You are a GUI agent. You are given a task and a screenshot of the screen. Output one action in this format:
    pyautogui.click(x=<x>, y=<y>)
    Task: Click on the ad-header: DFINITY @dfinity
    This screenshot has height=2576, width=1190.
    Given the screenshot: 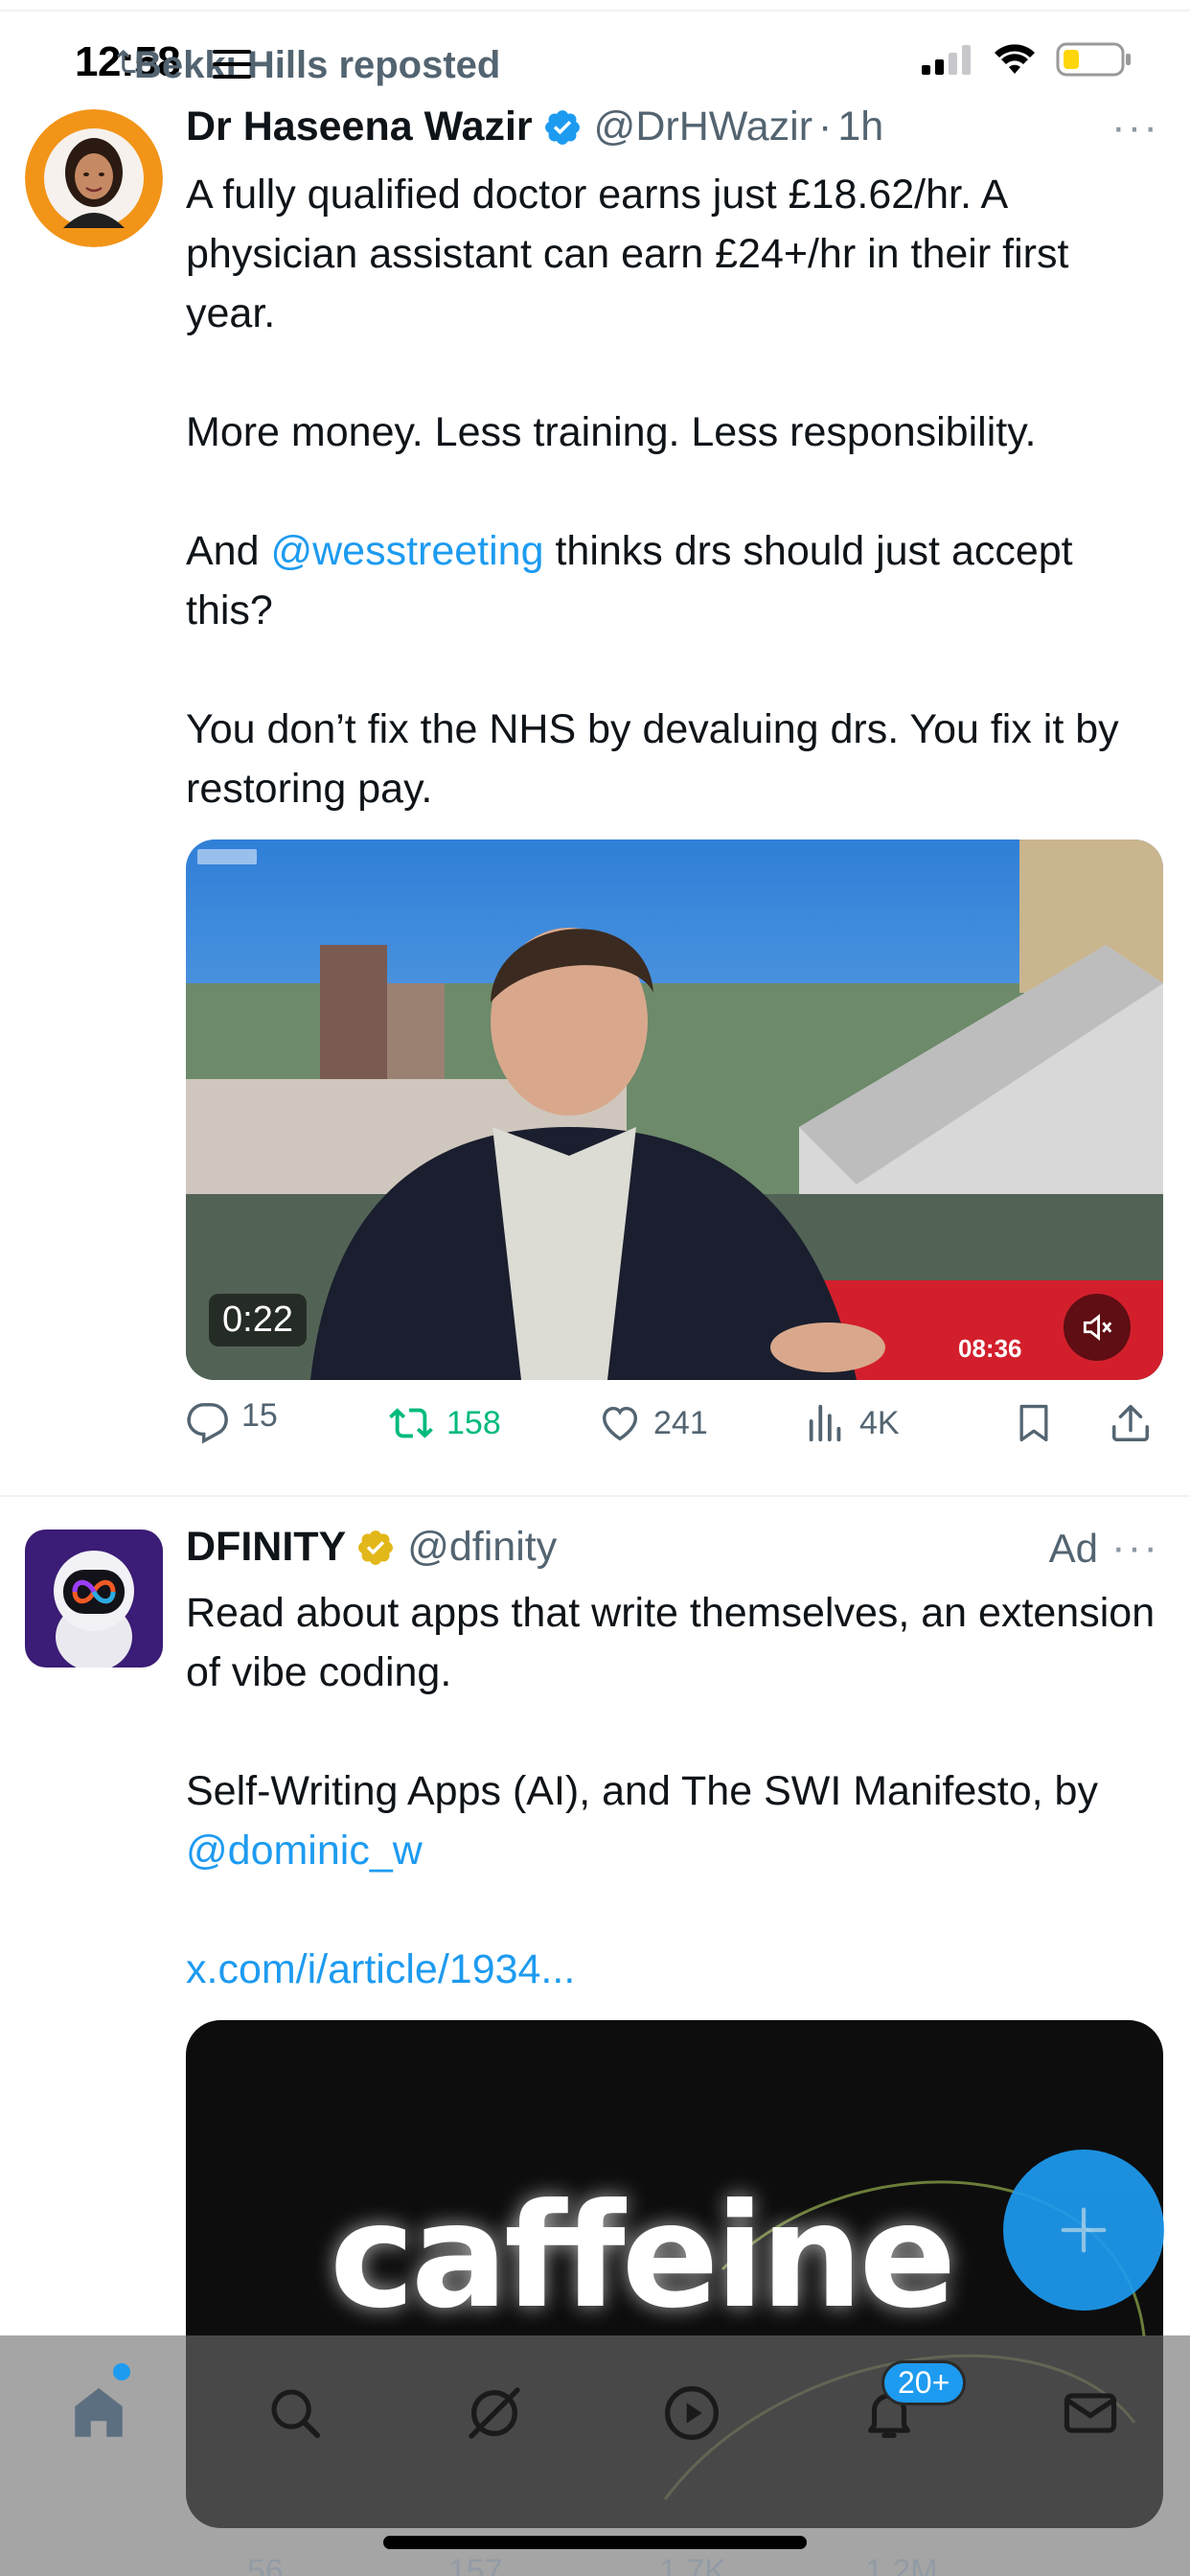 What is the action you would take?
    pyautogui.click(x=372, y=1547)
    